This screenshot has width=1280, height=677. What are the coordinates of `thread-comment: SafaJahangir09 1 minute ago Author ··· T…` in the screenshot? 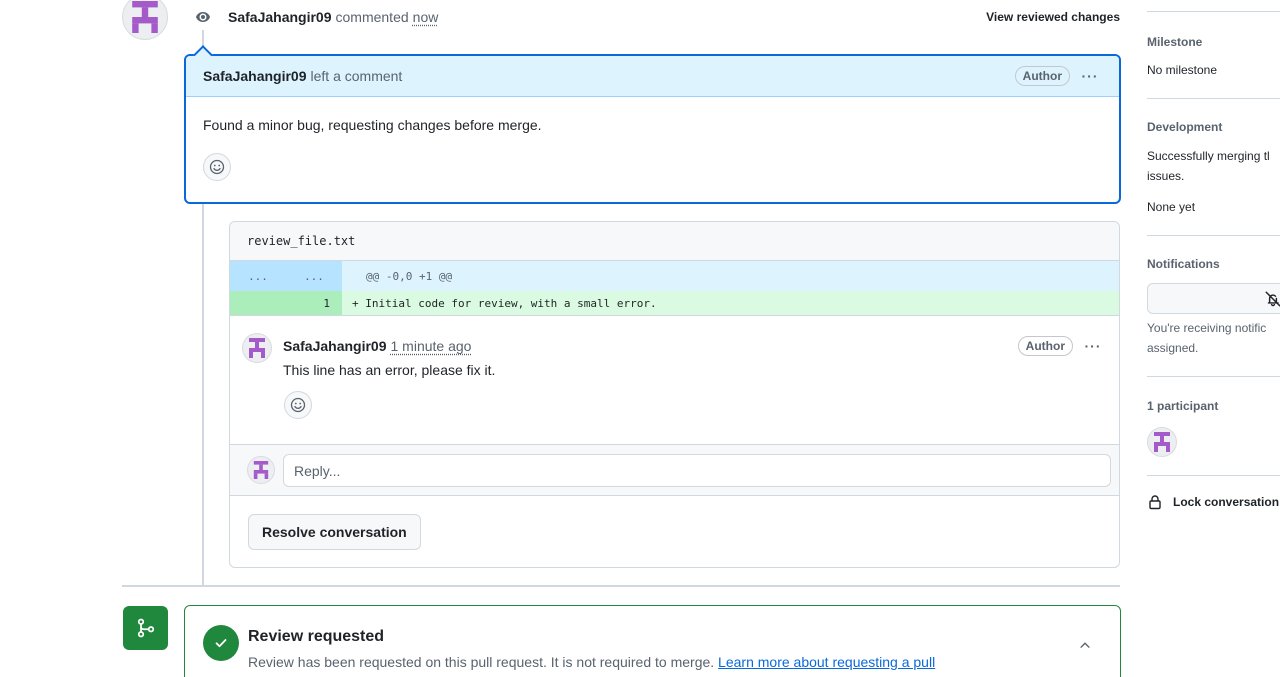 It's located at (674, 379).